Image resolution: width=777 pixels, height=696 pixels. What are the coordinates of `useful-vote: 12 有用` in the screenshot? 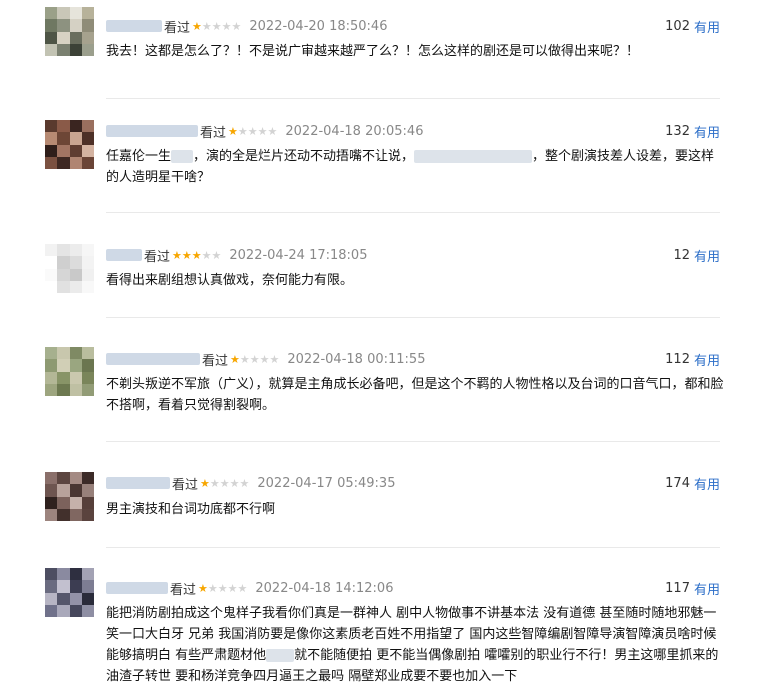 It's located at (696, 255).